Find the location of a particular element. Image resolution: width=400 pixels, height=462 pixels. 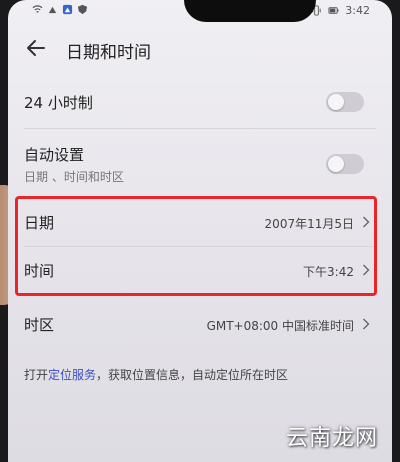

setting-timezone-label: 时区 is located at coordinates (39, 325).